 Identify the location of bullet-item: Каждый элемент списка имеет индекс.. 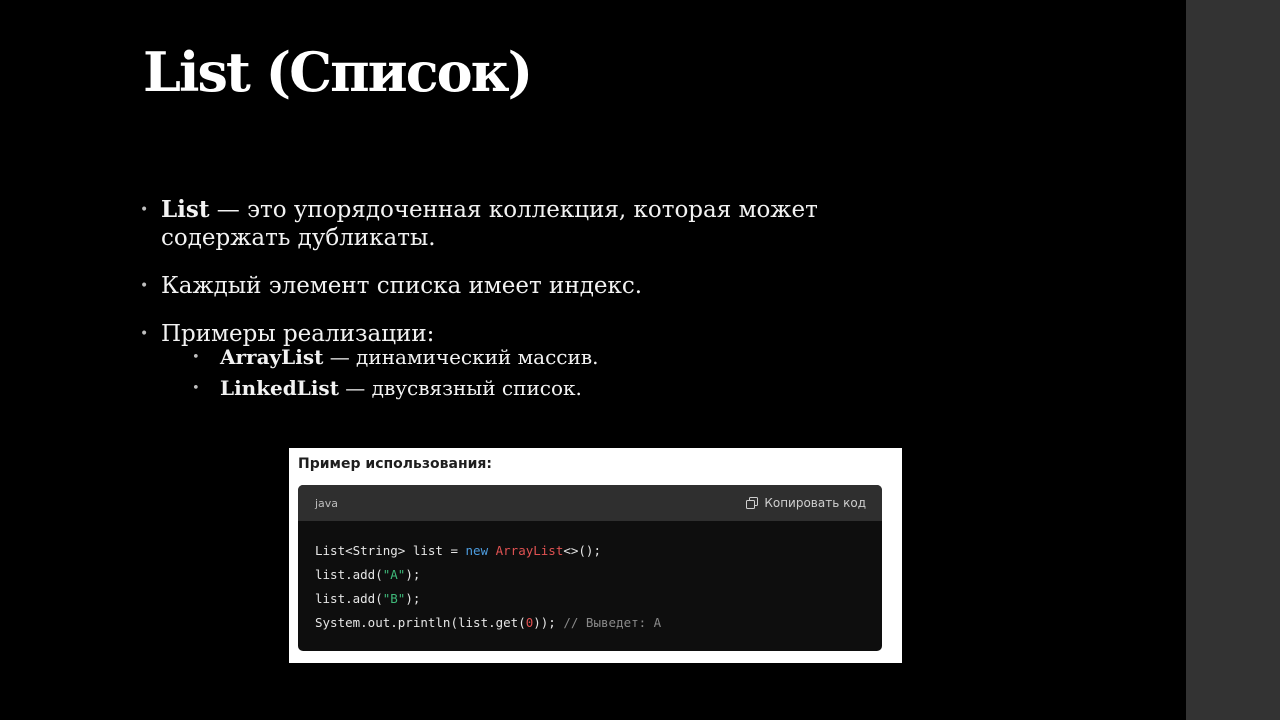
(540, 286).